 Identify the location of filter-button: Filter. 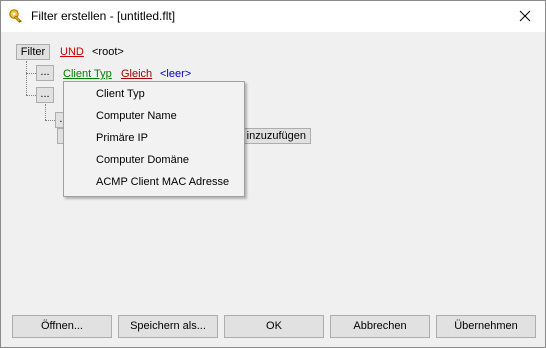
(33, 52).